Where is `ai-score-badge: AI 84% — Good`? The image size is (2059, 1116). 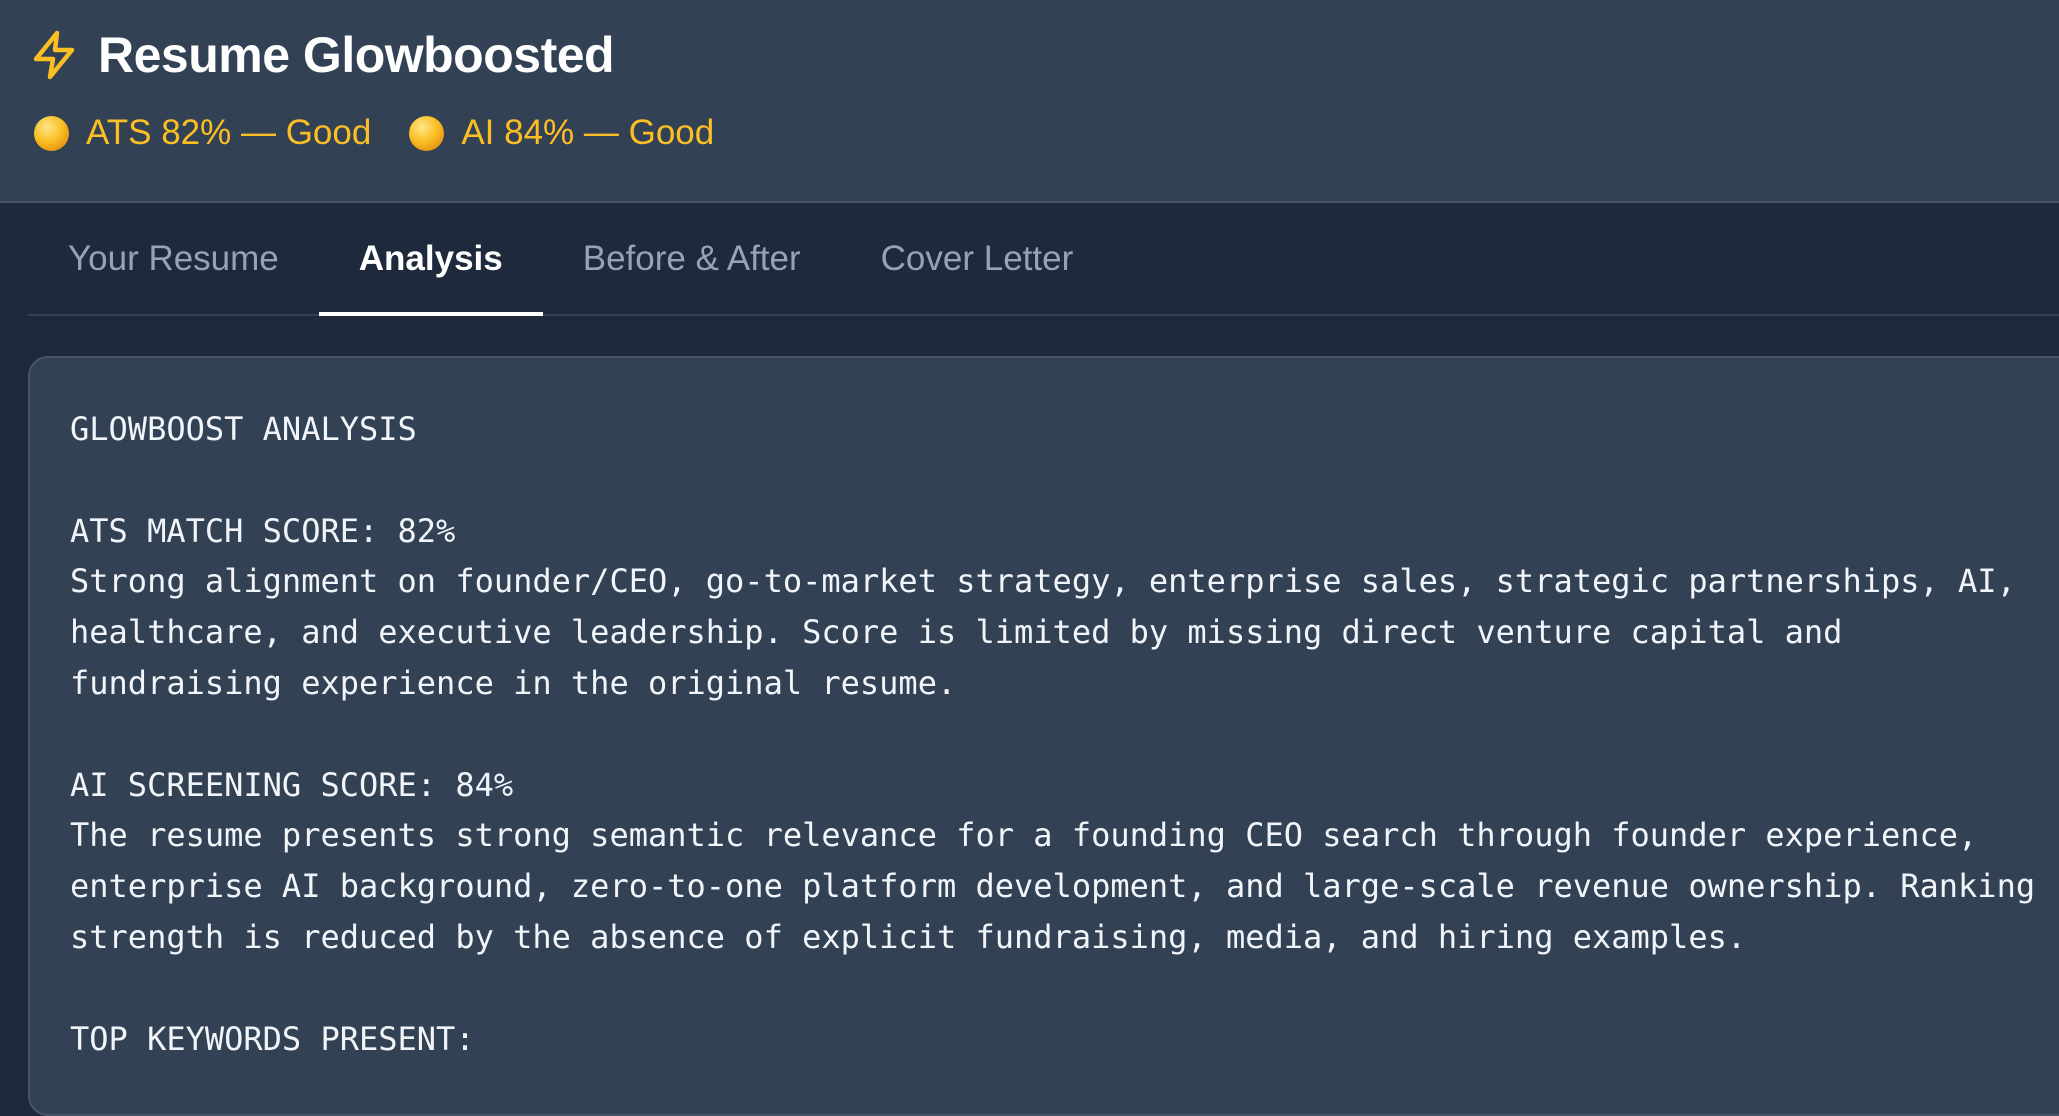
ai-score-badge: AI 84% — Good is located at coordinates (561, 133).